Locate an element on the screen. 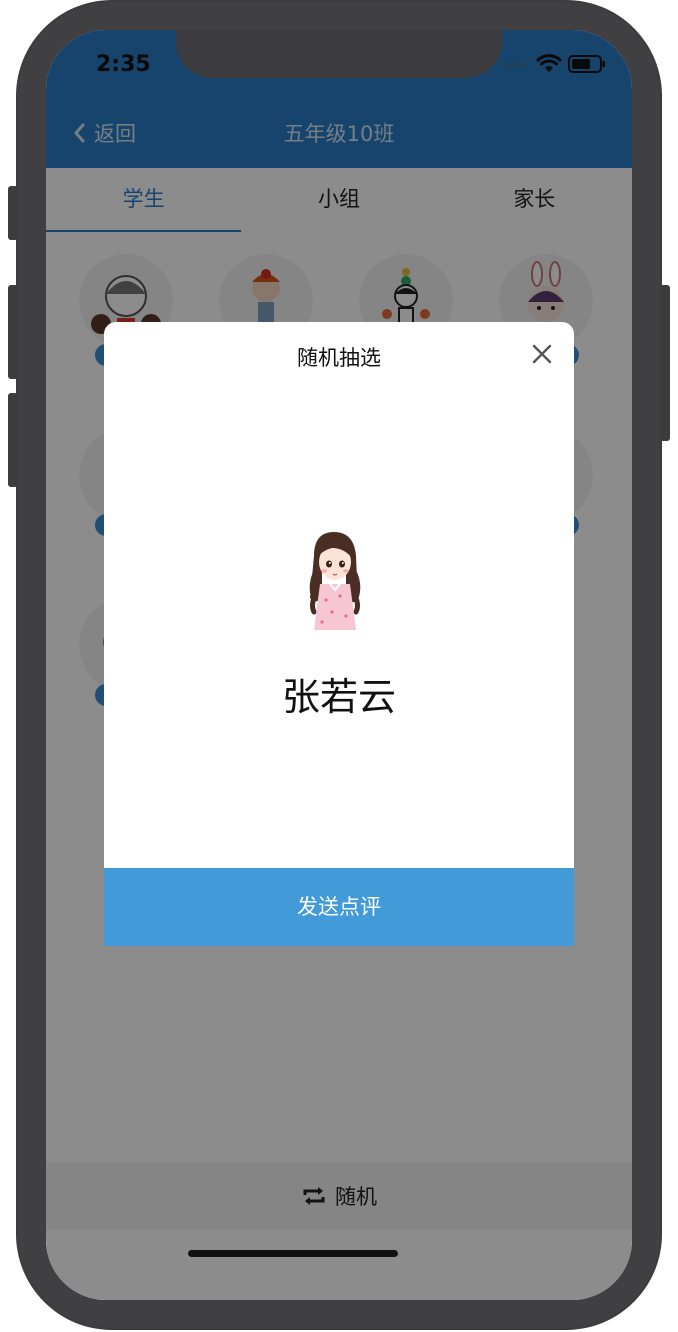 The image size is (678, 1332). volume-up-button is located at coordinates (13, 332).